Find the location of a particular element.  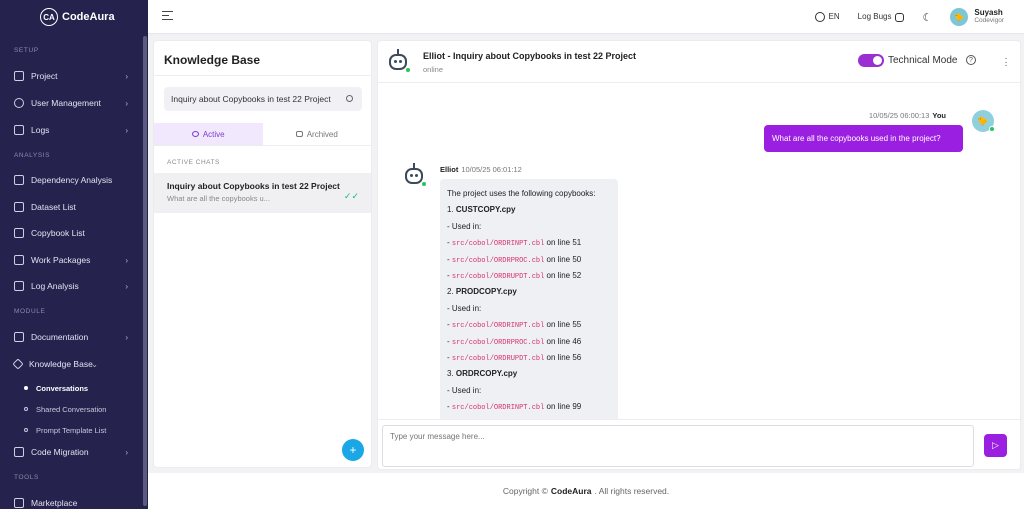

chat-tabs: Active Archived is located at coordinates (262, 134).